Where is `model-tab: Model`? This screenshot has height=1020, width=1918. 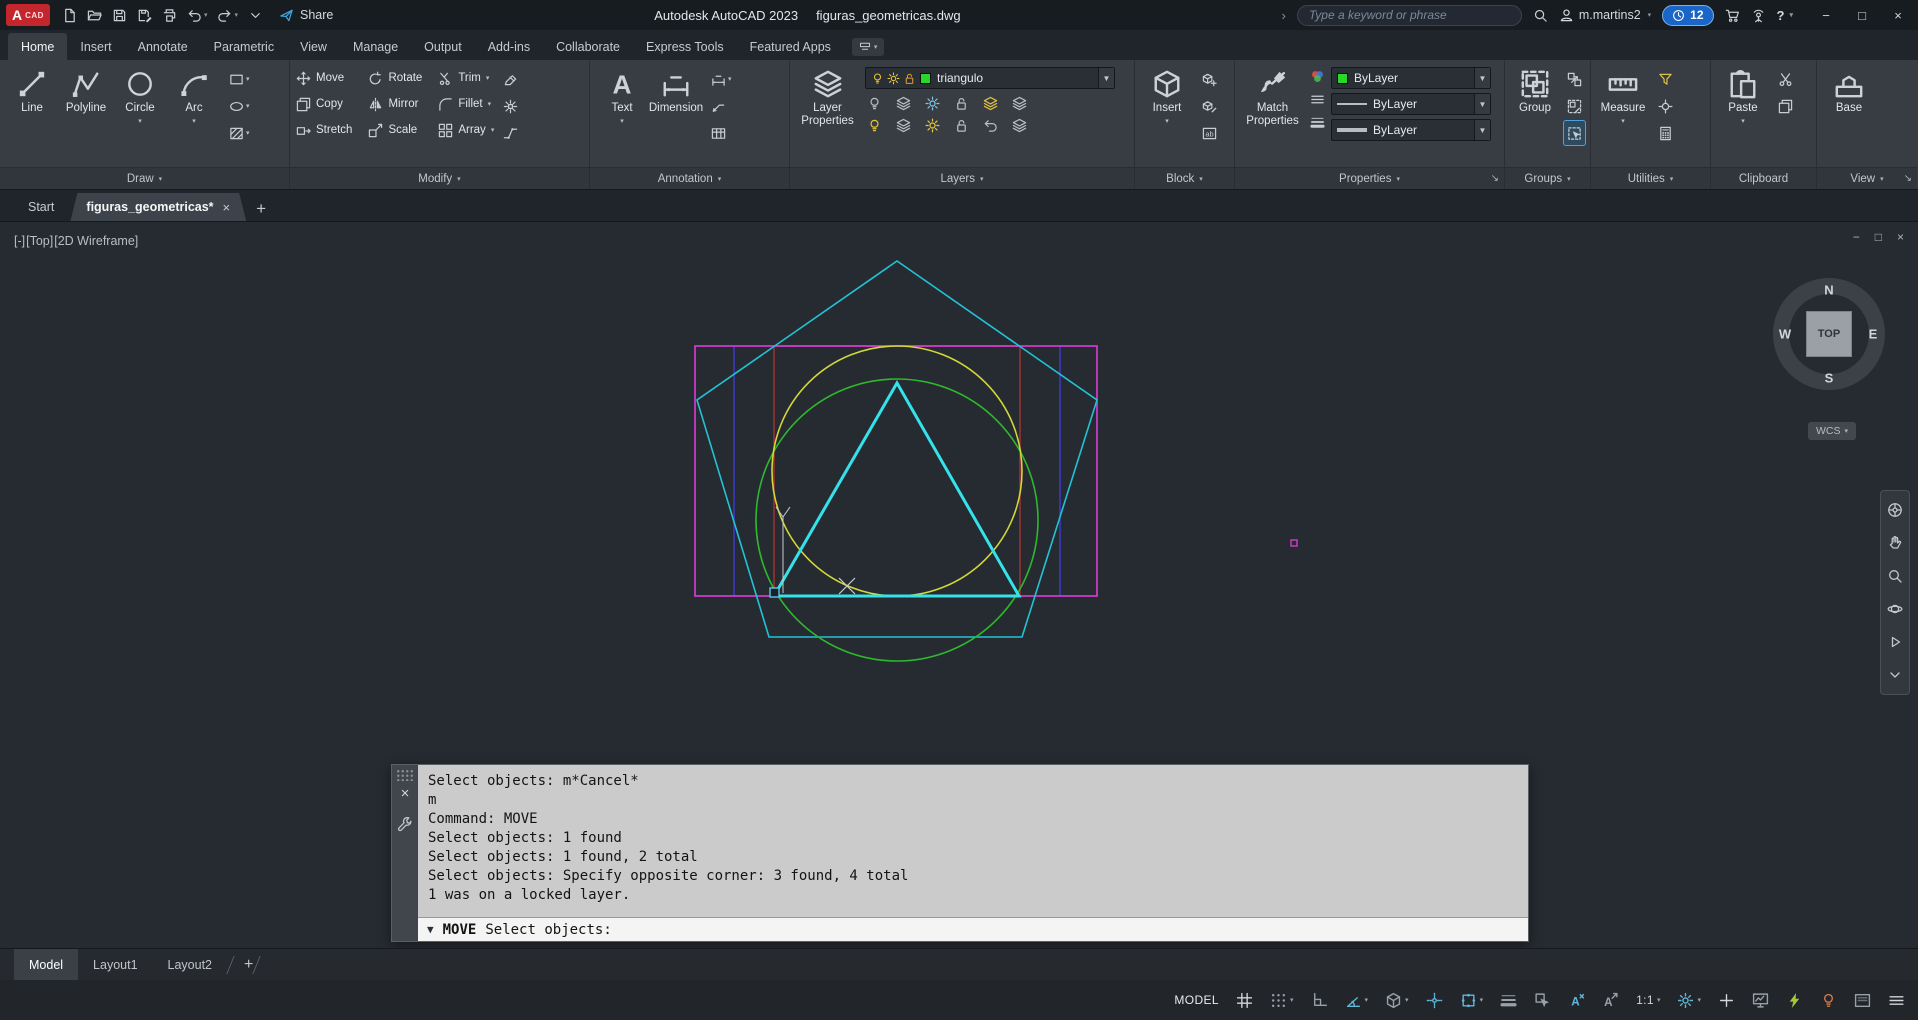 model-tab: Model is located at coordinates (46, 964).